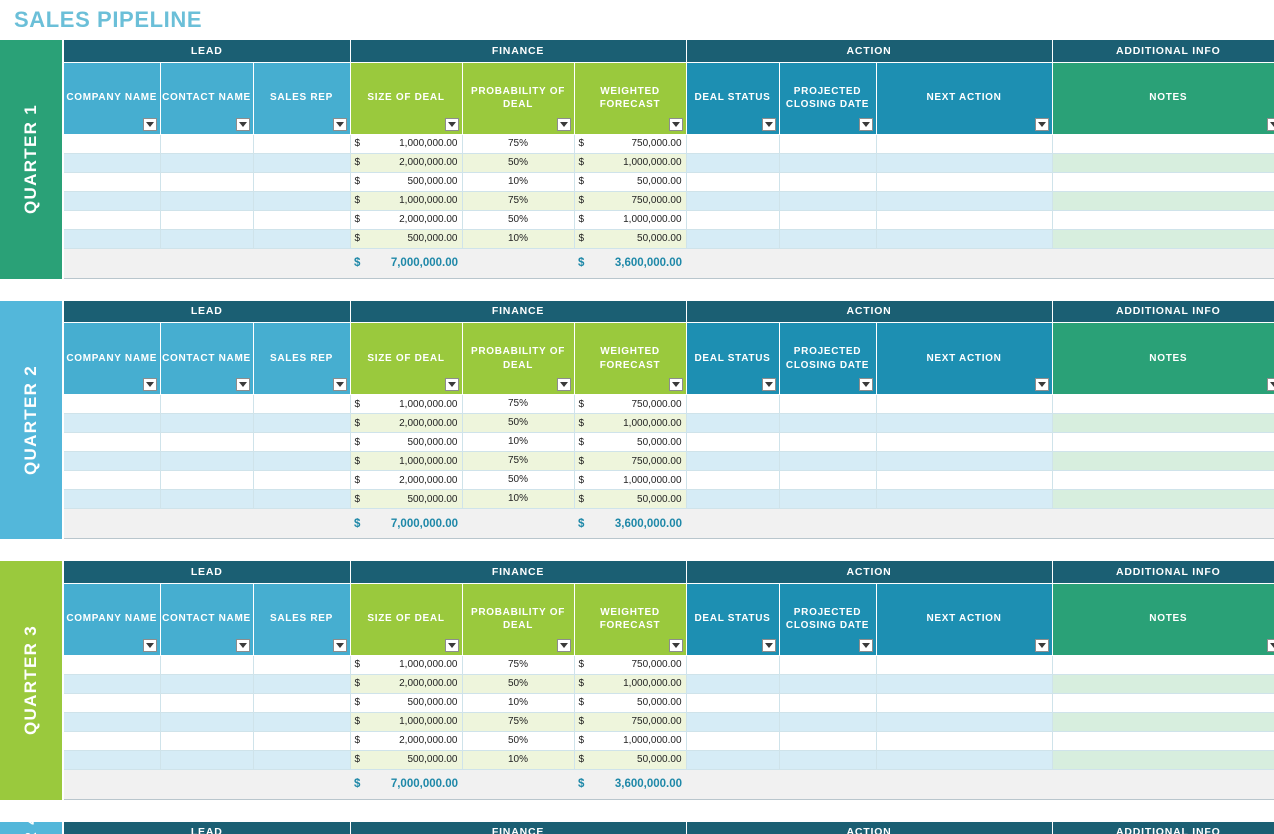 Image resolution: width=1274 pixels, height=834 pixels. Describe the element at coordinates (518, 665) in the screenshot. I see `cell-probability: 75%` at that location.